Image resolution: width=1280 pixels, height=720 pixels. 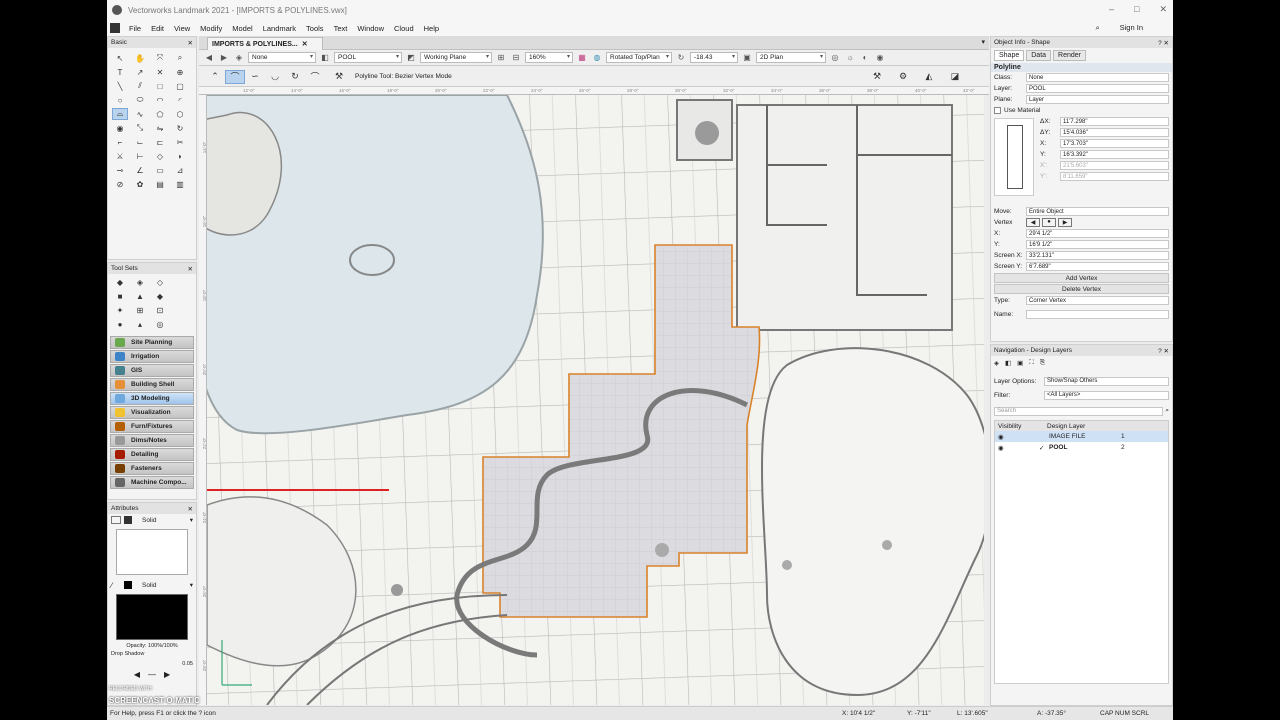 What do you see at coordinates (120, 100) in the screenshot?
I see `circle-tool-icon: ○` at bounding box center [120, 100].